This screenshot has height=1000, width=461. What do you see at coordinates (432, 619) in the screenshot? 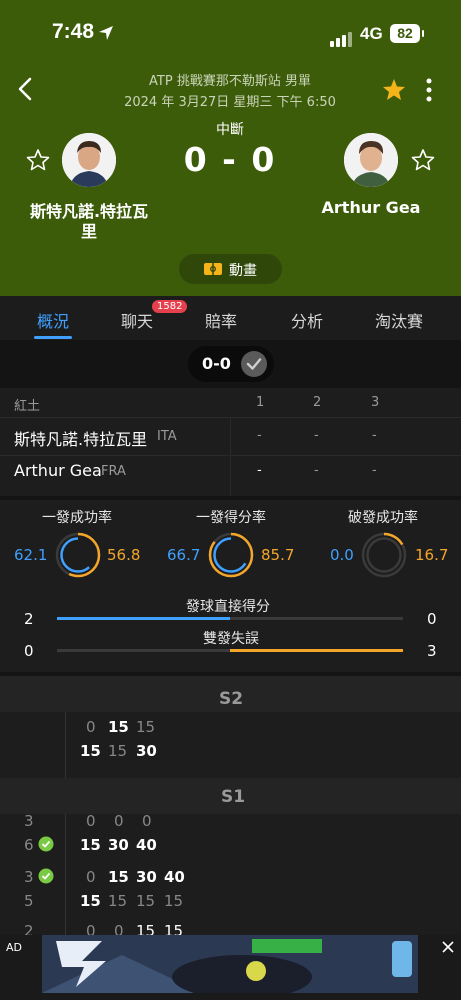
I see `stat-aces-p2: 0` at bounding box center [432, 619].